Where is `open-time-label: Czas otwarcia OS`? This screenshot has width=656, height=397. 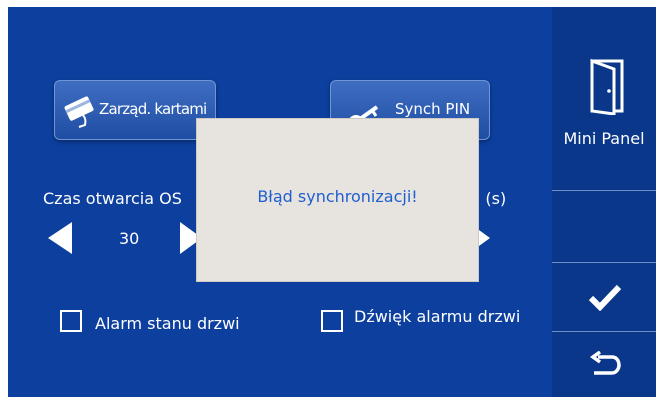
open-time-label: Czas otwarcia OS is located at coordinates (112, 198).